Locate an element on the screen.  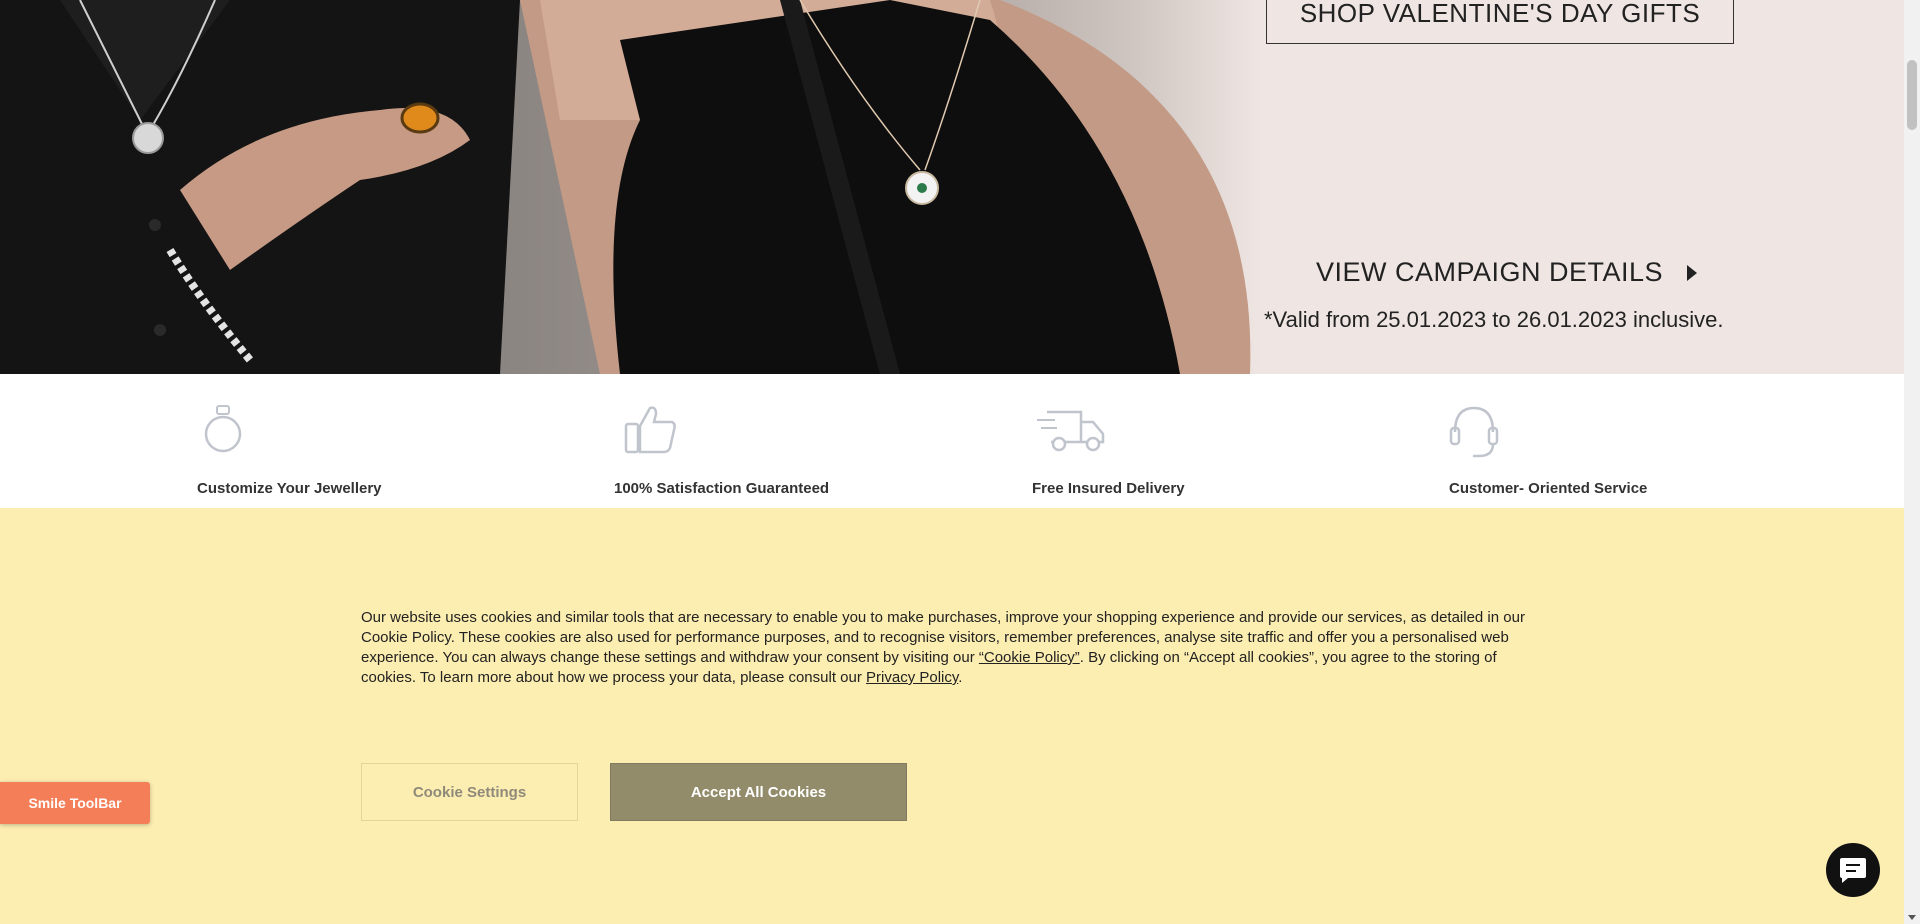
chat-bubble-icon is located at coordinates (1853, 870).